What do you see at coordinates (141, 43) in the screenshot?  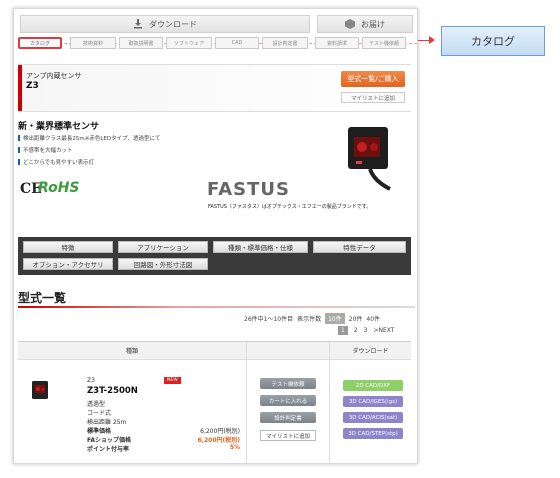 I see `tab-manual: 取扱説明書` at bounding box center [141, 43].